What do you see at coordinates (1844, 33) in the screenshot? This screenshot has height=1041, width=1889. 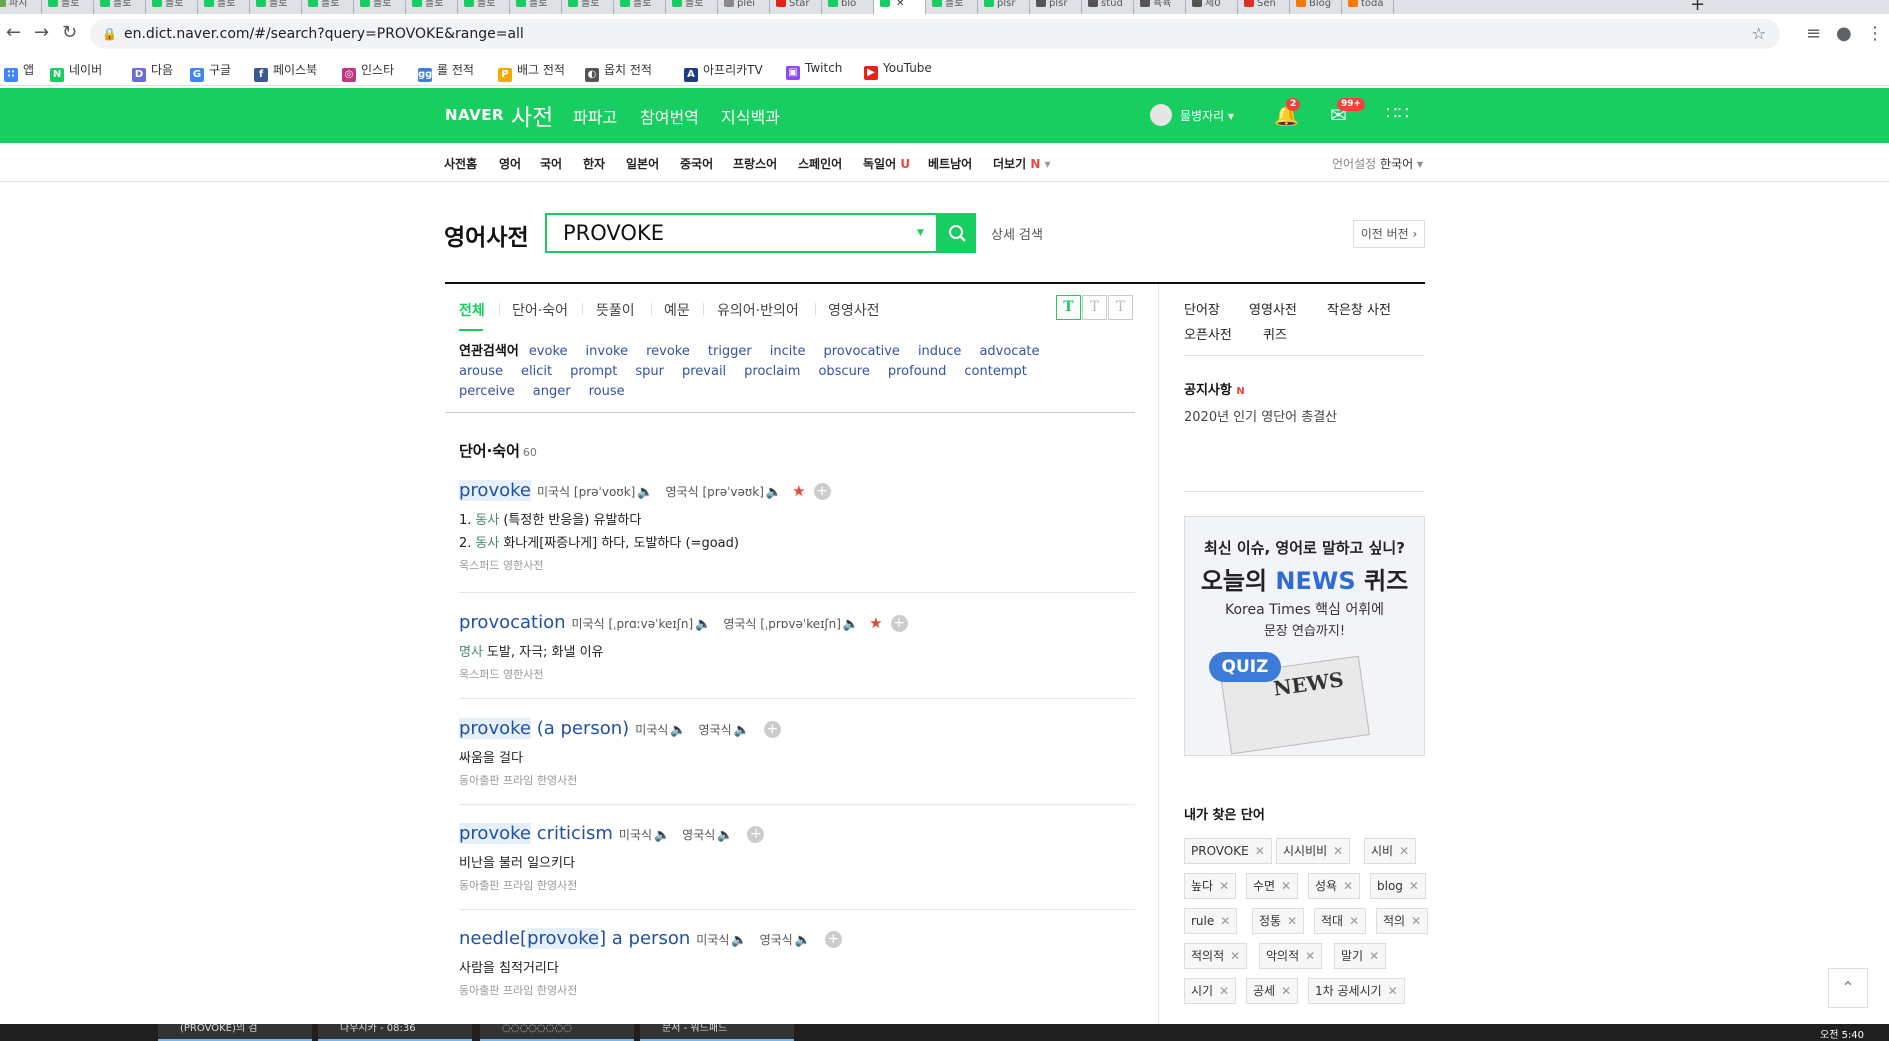 I see `profile-icon: ●` at bounding box center [1844, 33].